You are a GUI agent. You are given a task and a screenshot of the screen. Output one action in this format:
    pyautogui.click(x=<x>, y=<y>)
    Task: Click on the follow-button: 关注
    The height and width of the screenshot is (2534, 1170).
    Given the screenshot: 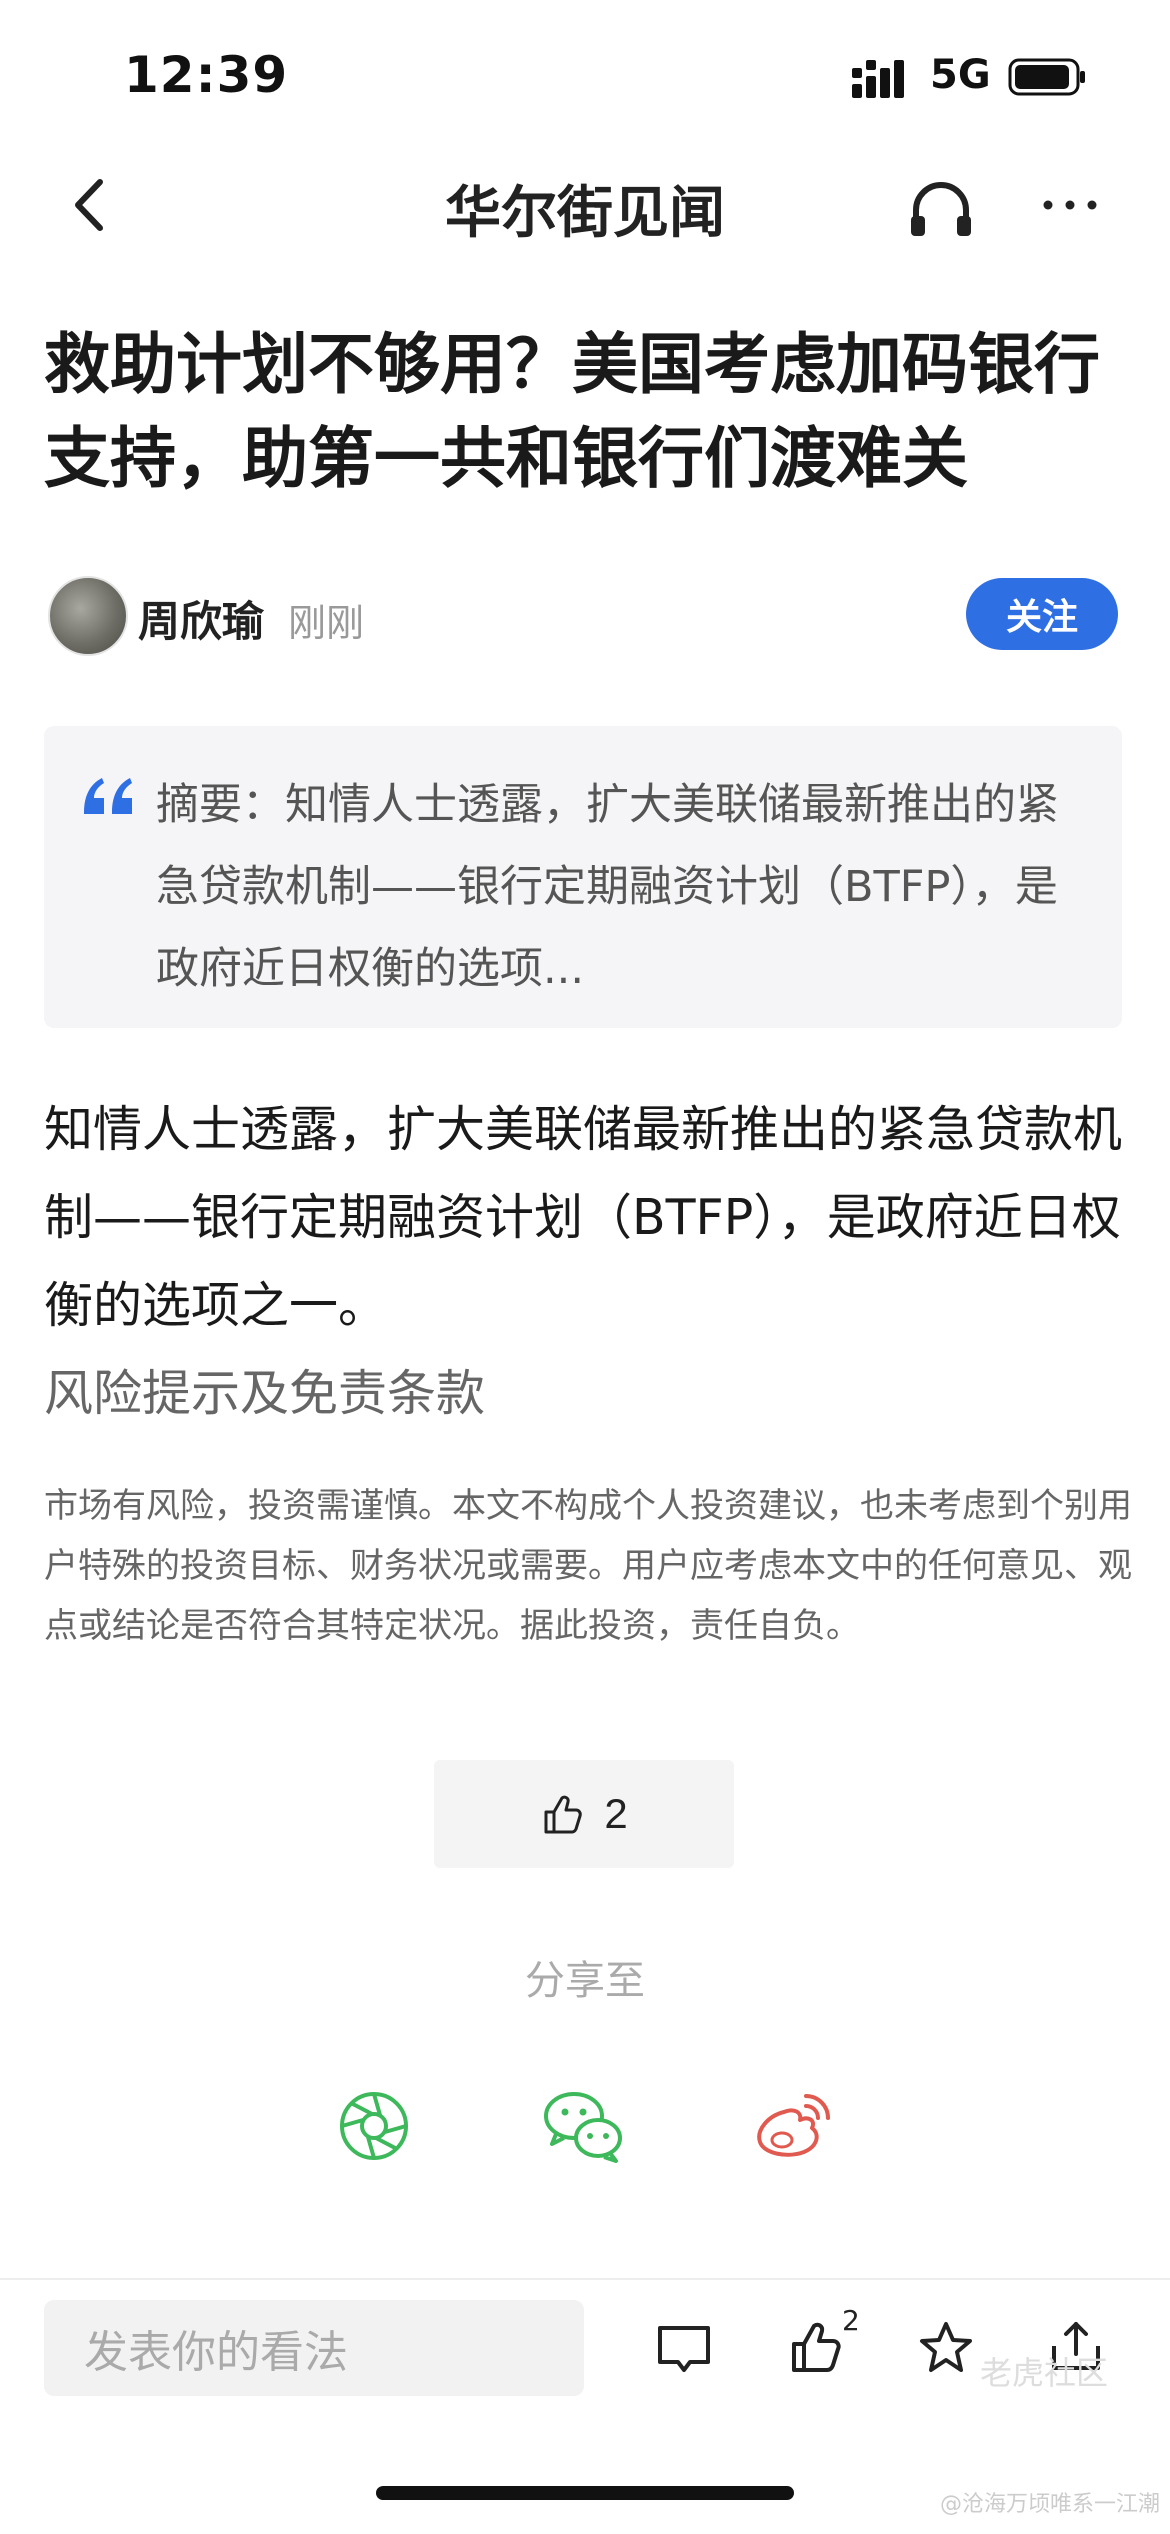 What is the action you would take?
    pyautogui.click(x=1042, y=614)
    